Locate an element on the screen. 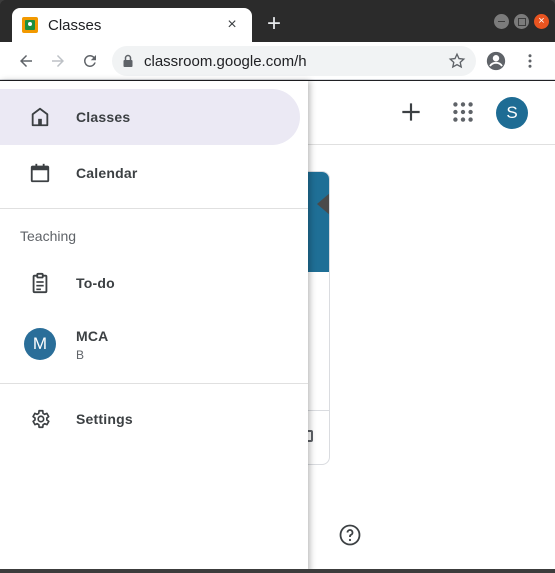  browser-tab: Classes × is located at coordinates (132, 25).